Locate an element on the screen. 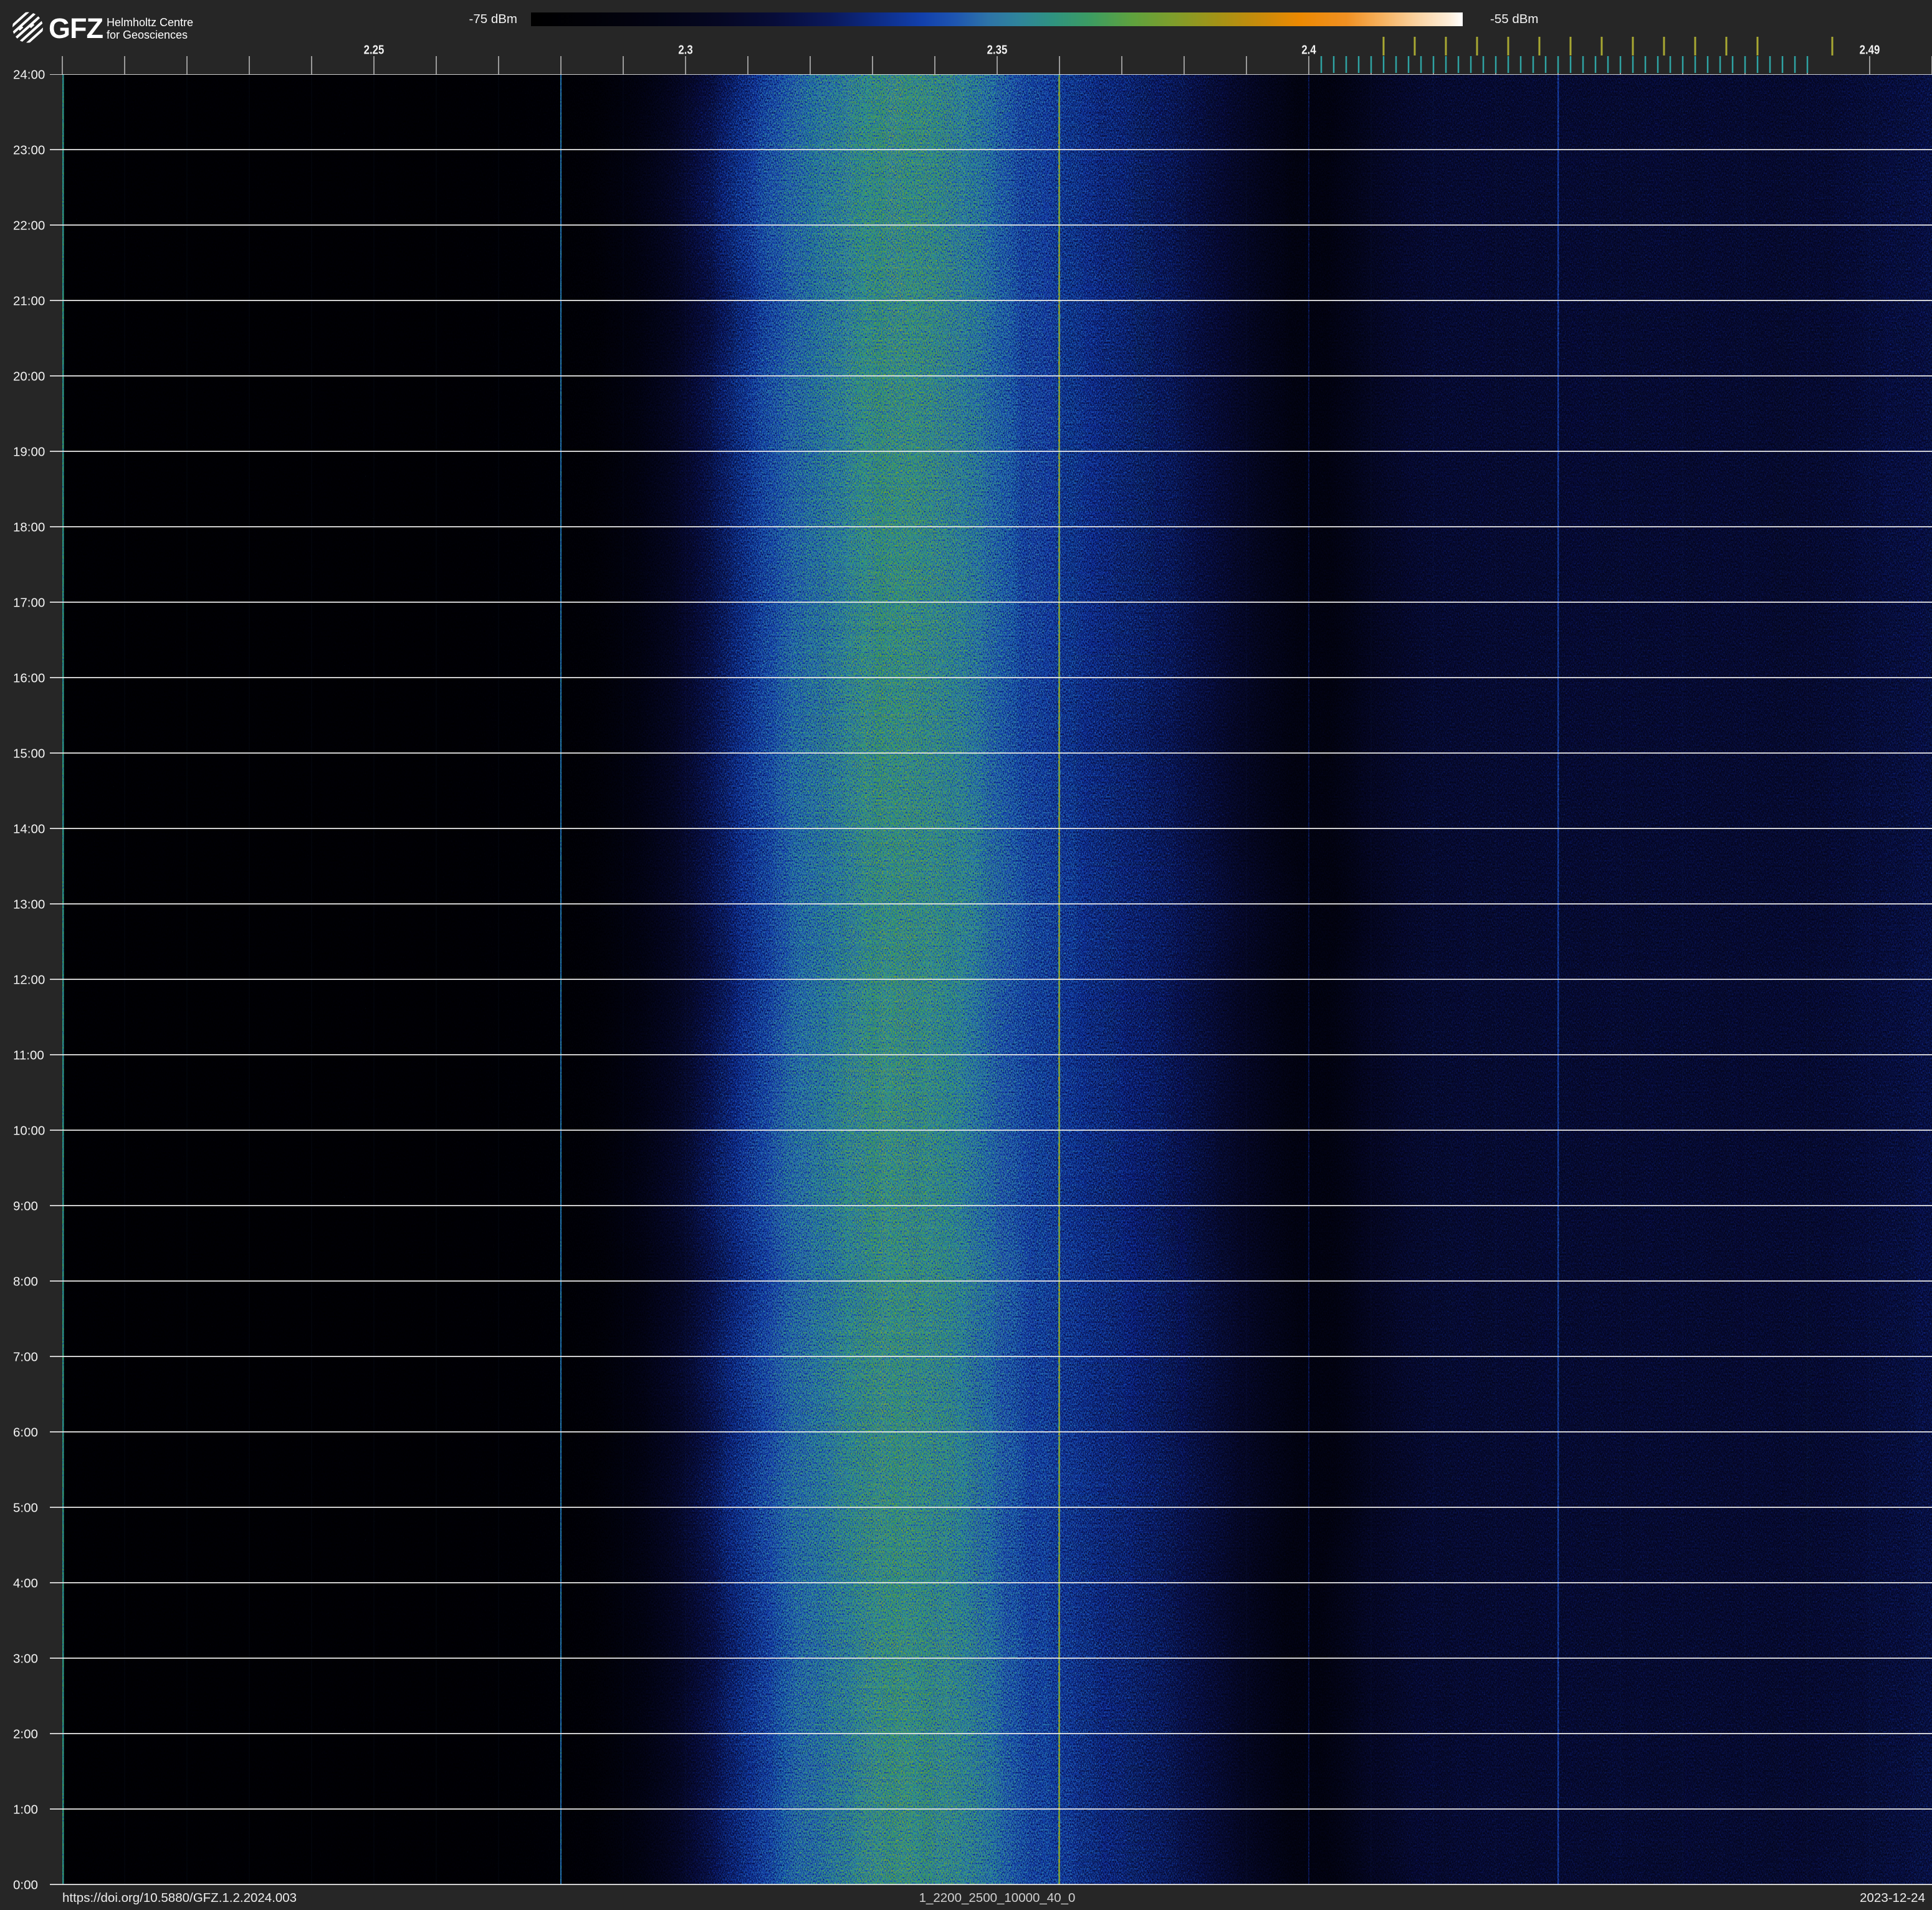  svg-text: 11:00 is located at coordinates (28, 1055).